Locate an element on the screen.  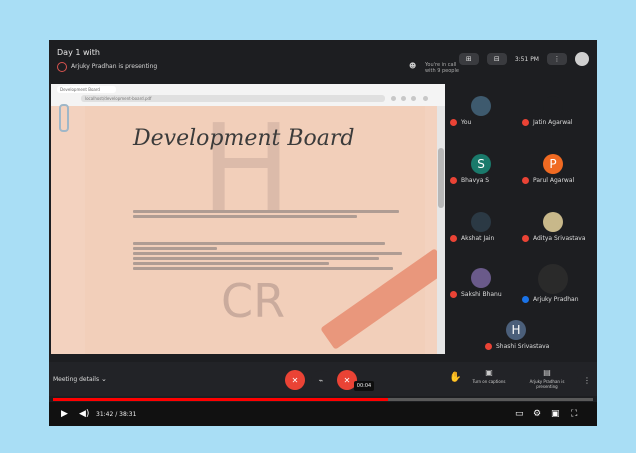
layout-button: ⊞ is located at coordinates (468, 59).